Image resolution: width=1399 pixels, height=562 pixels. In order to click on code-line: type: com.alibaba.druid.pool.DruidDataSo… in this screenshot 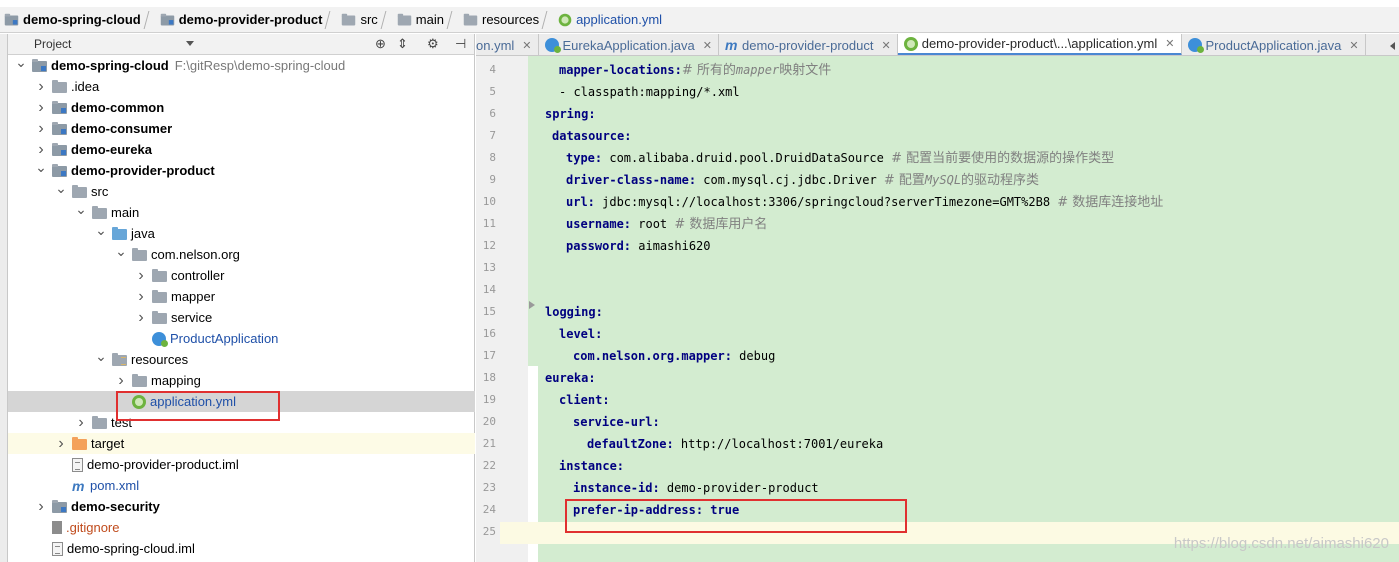, I will do `click(840, 158)`.